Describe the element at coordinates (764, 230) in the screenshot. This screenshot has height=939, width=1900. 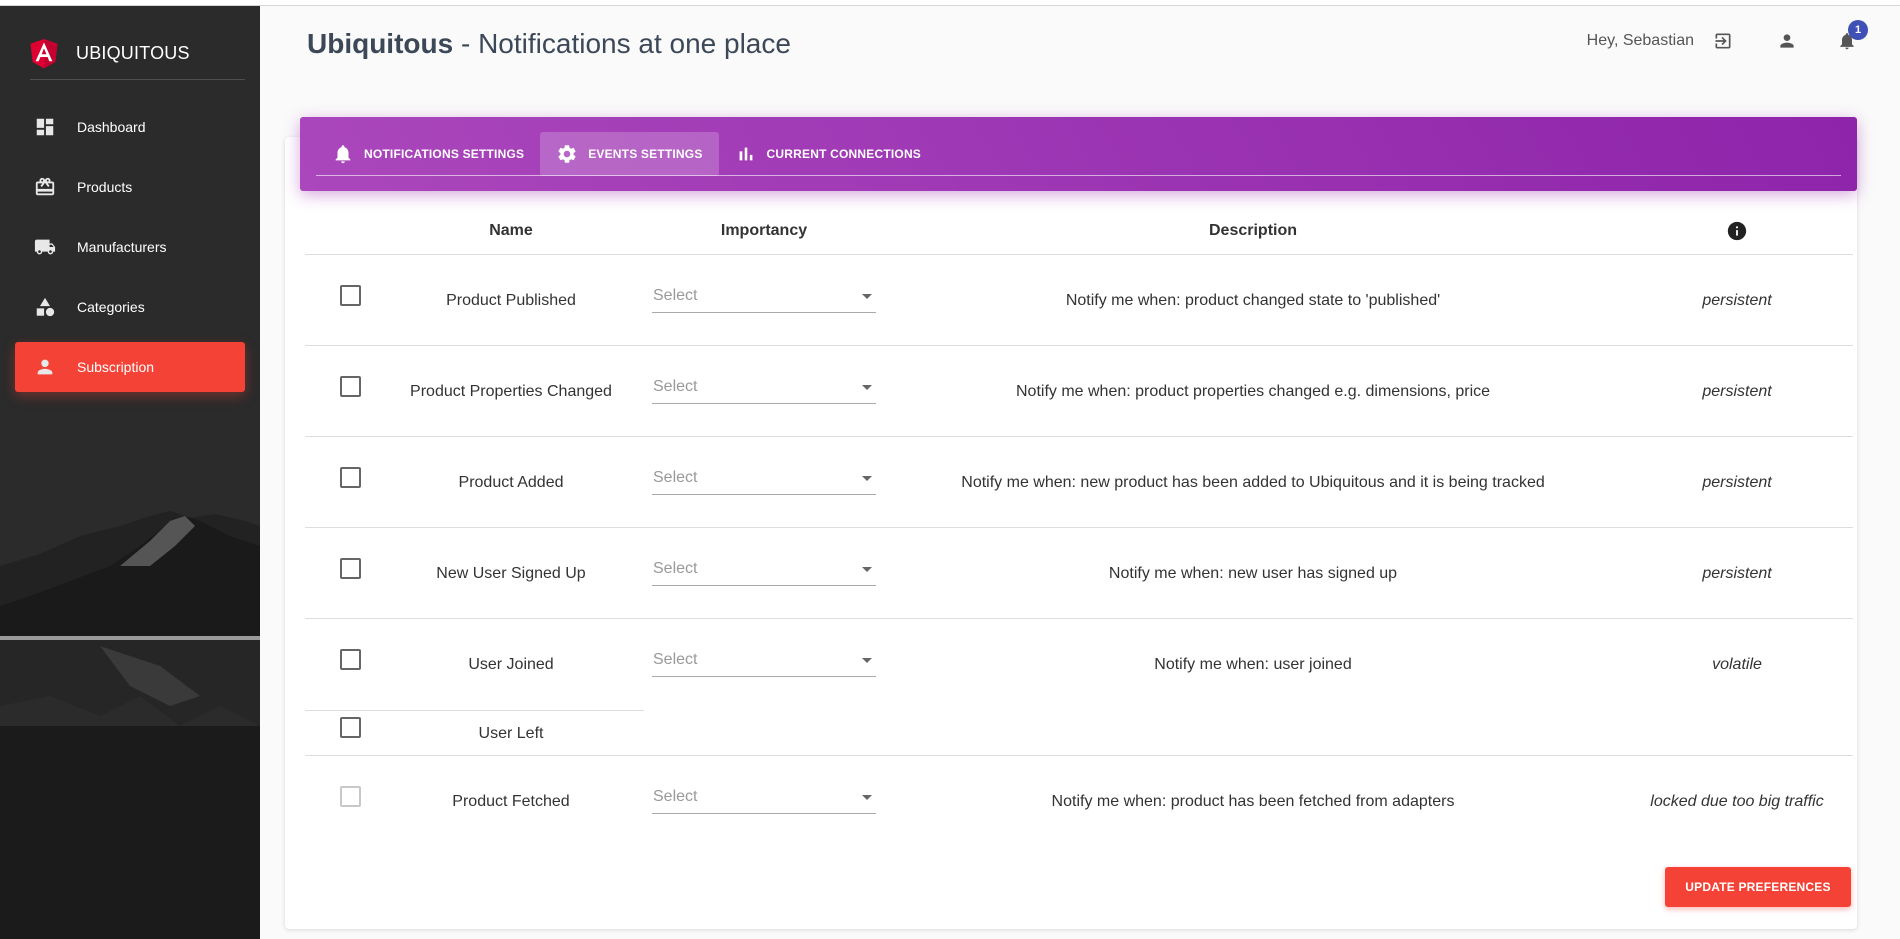
I see `column-header-importancy: Importancy` at that location.